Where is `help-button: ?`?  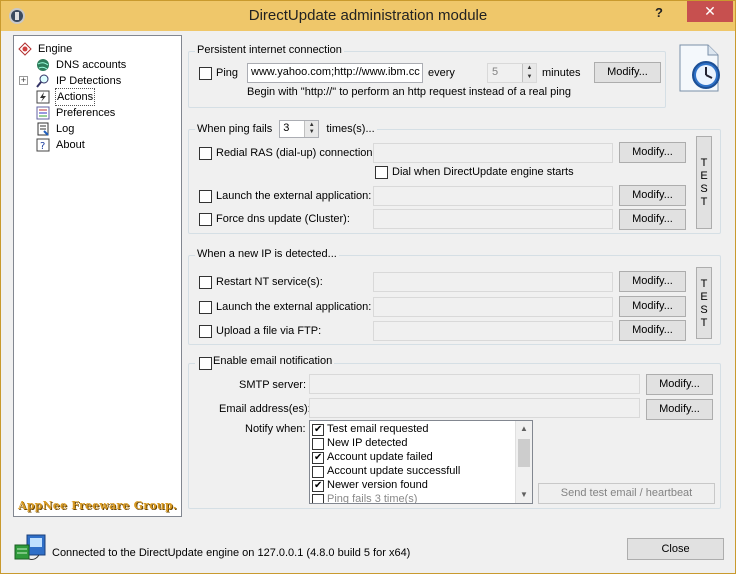
help-button: ? is located at coordinates (659, 12).